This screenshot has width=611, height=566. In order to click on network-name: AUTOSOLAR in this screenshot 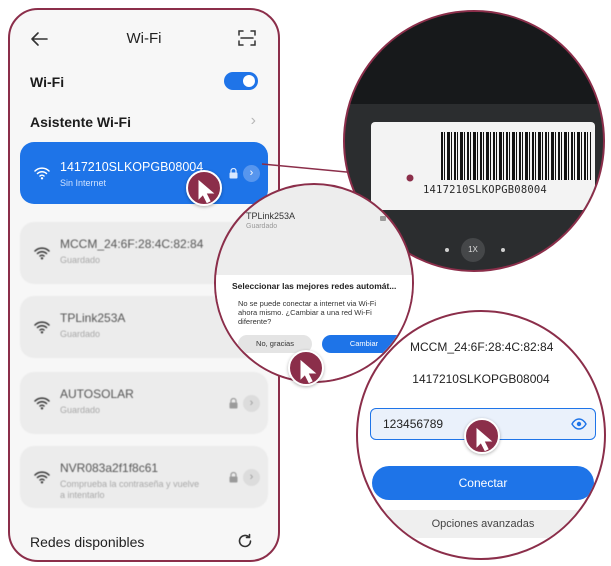, I will do `click(97, 394)`.